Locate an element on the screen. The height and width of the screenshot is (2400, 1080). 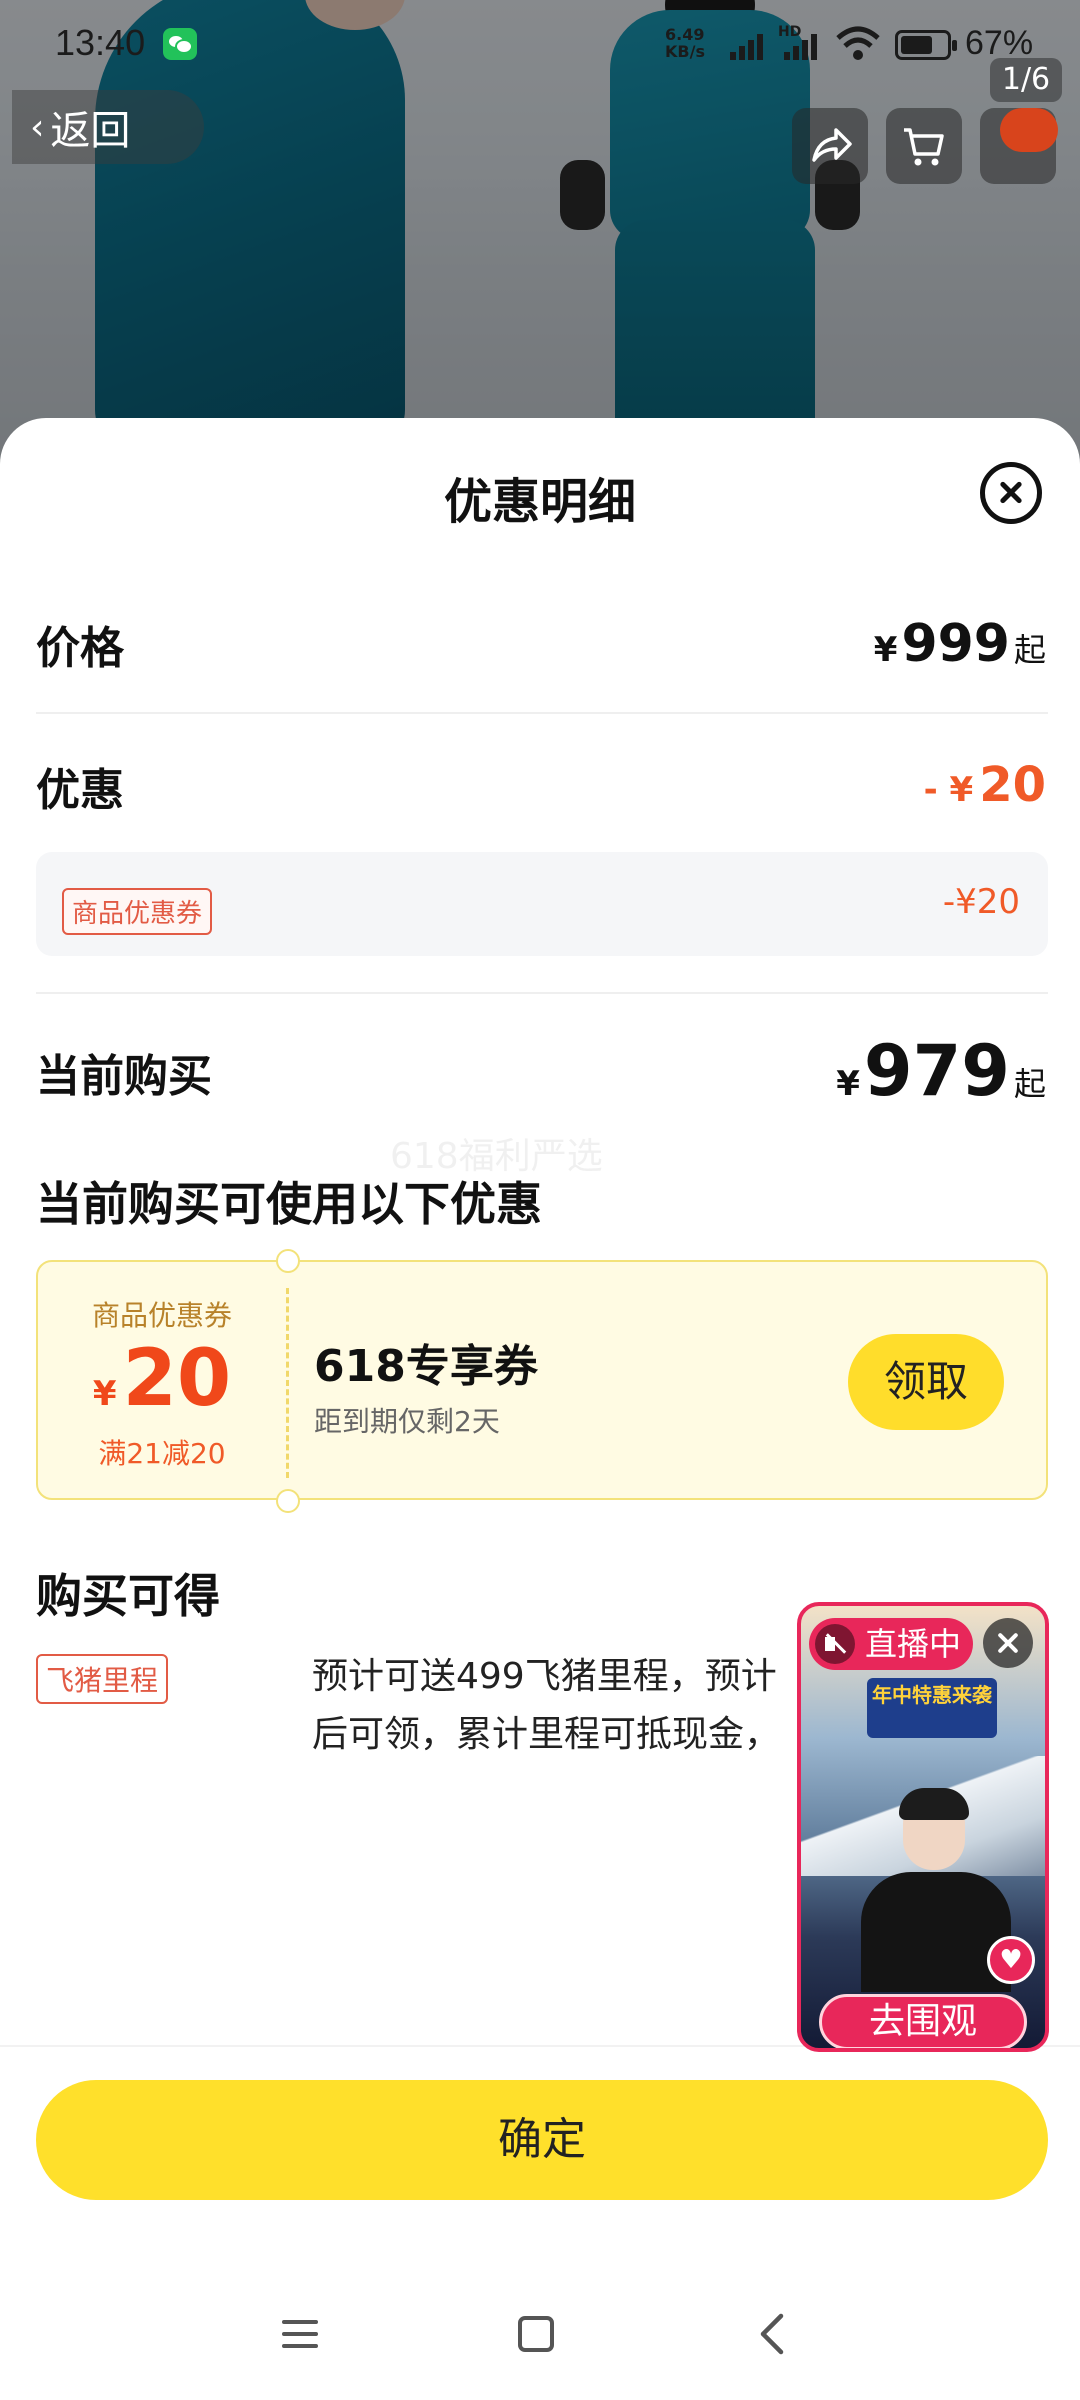
watch-live-button: 去围观 is located at coordinates (923, 2021).